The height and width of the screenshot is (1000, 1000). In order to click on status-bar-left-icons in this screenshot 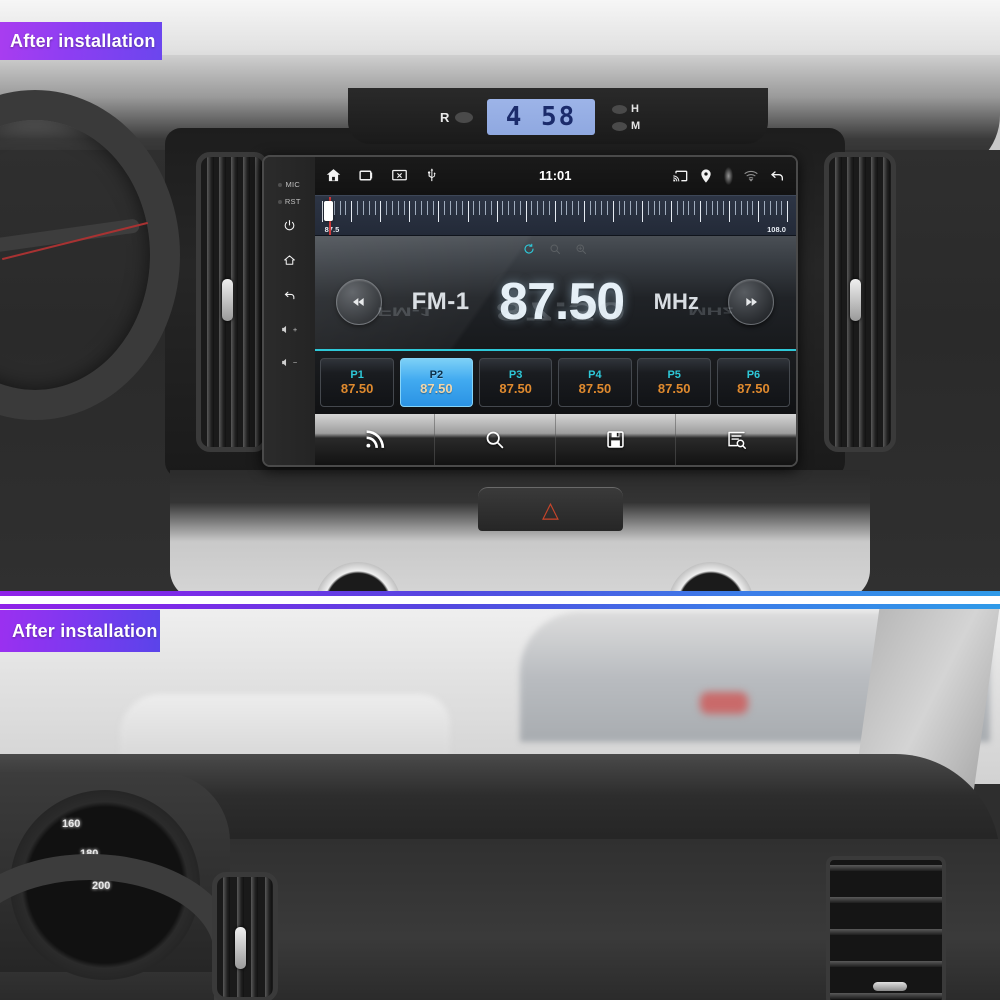, I will do `click(391, 175)`.